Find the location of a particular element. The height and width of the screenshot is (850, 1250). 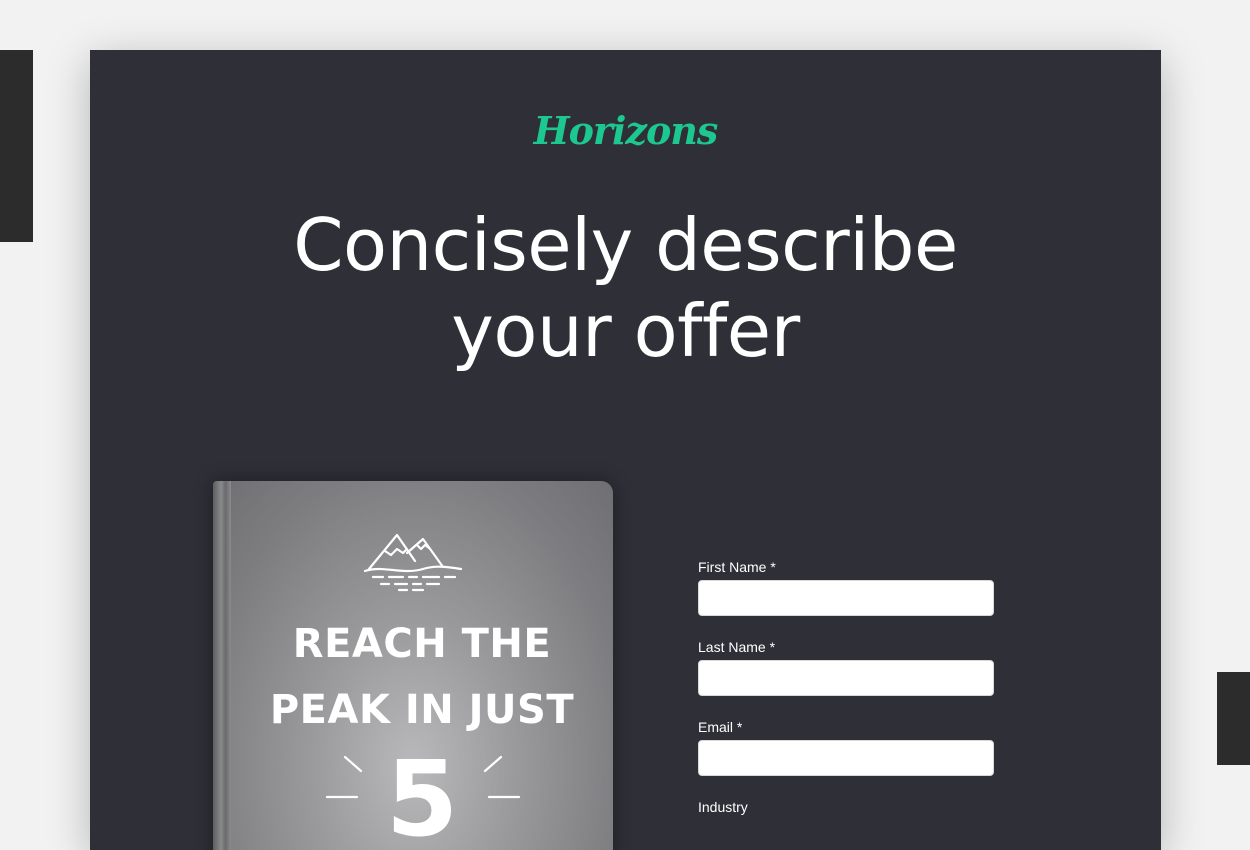

first-name-field: First Name * is located at coordinates (846, 598).